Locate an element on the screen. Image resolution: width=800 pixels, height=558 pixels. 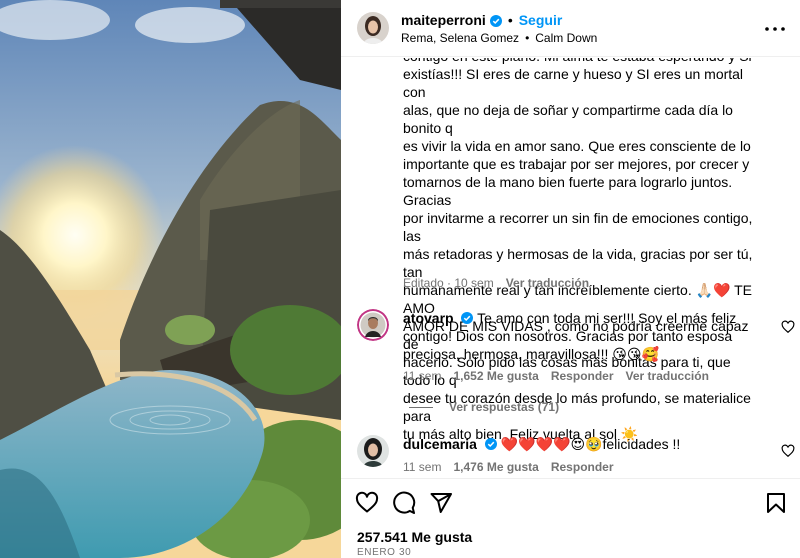
comment-text: dulcemaria ❤️❤️❤️❤️😍🥹felicidades !! is located at coordinates (578, 444).